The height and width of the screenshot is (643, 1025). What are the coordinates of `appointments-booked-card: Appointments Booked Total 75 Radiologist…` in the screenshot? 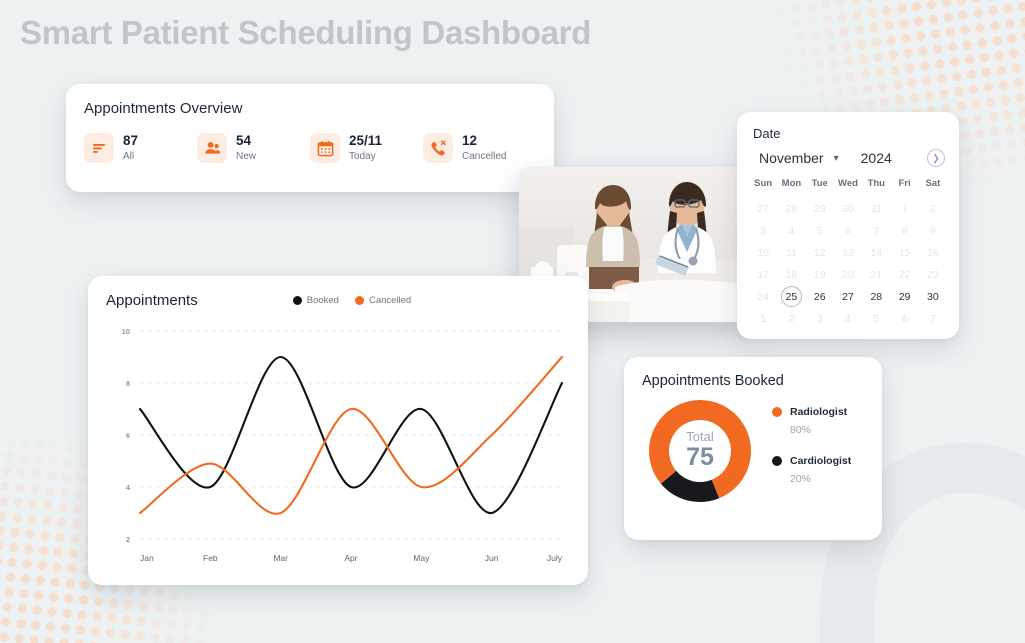 It's located at (753, 448).